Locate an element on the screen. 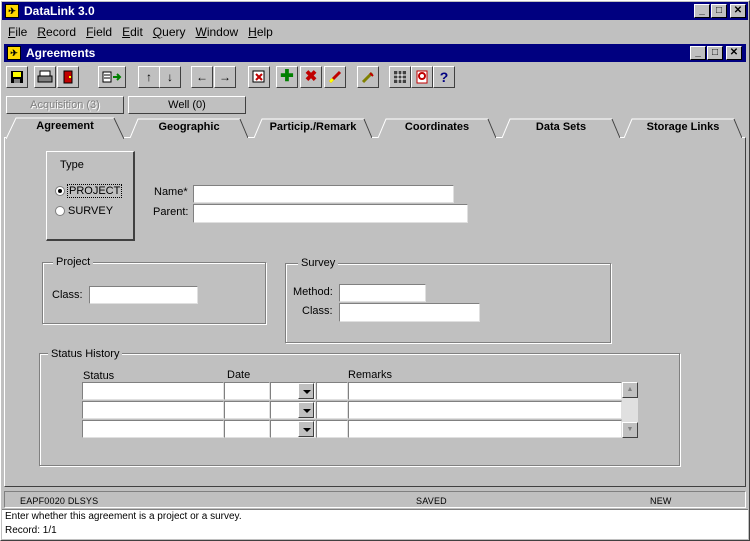 Image resolution: width=750 pixels, height=541 pixels. survey-class-input is located at coordinates (409, 312).